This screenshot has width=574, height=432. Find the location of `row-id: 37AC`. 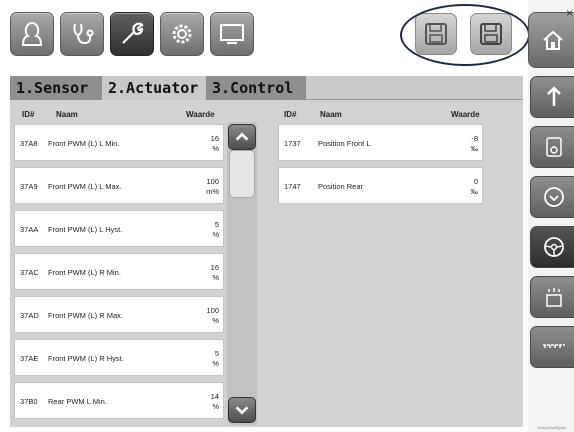

row-id: 37AC is located at coordinates (29, 272).